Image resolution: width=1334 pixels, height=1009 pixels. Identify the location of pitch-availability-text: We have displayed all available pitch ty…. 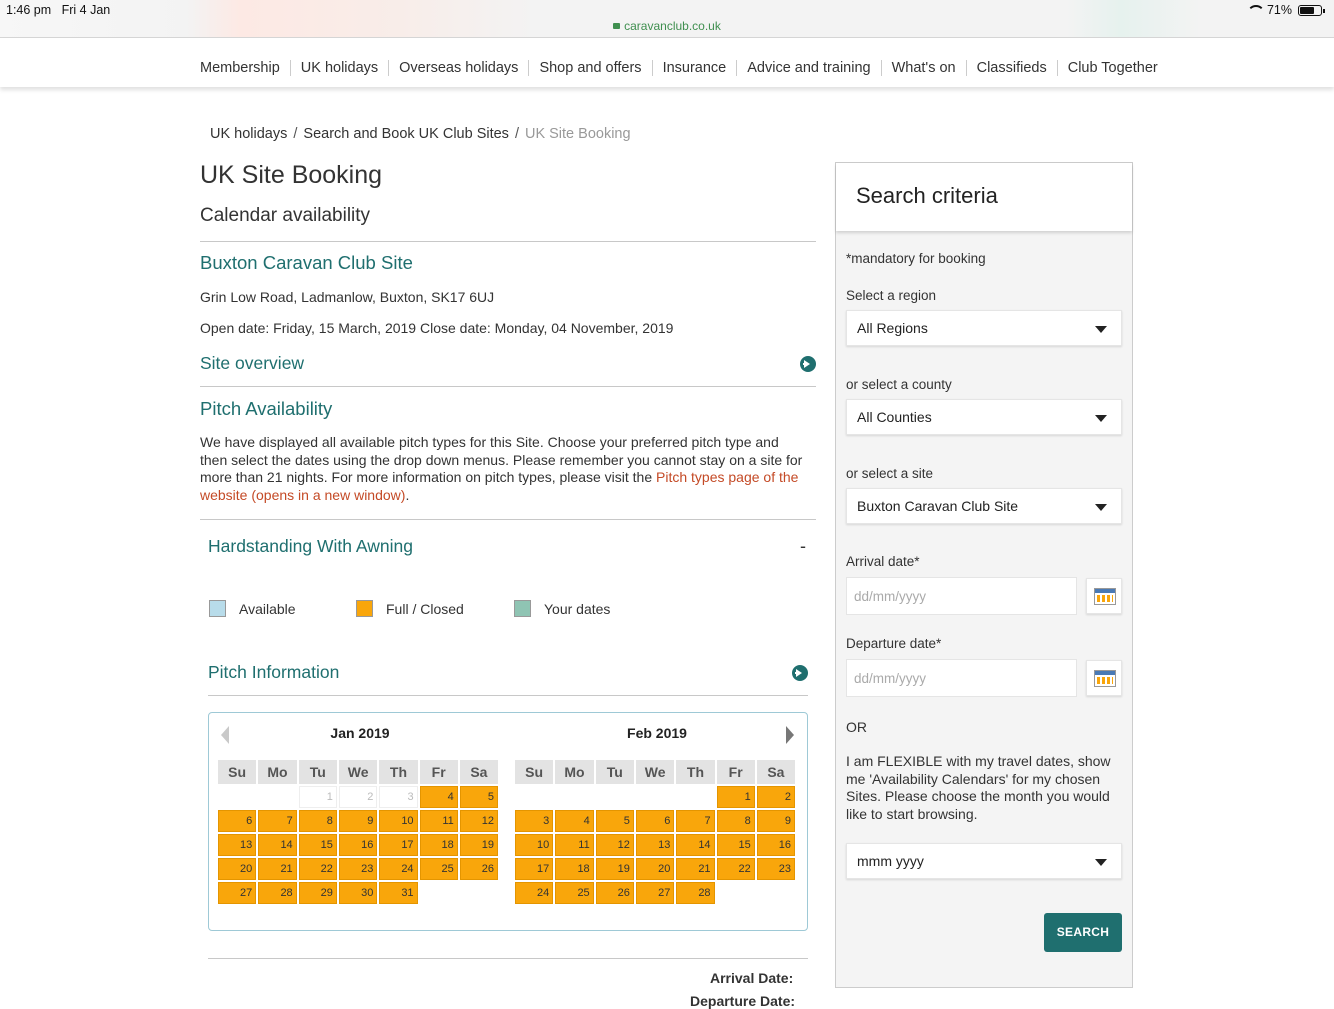
(501, 468).